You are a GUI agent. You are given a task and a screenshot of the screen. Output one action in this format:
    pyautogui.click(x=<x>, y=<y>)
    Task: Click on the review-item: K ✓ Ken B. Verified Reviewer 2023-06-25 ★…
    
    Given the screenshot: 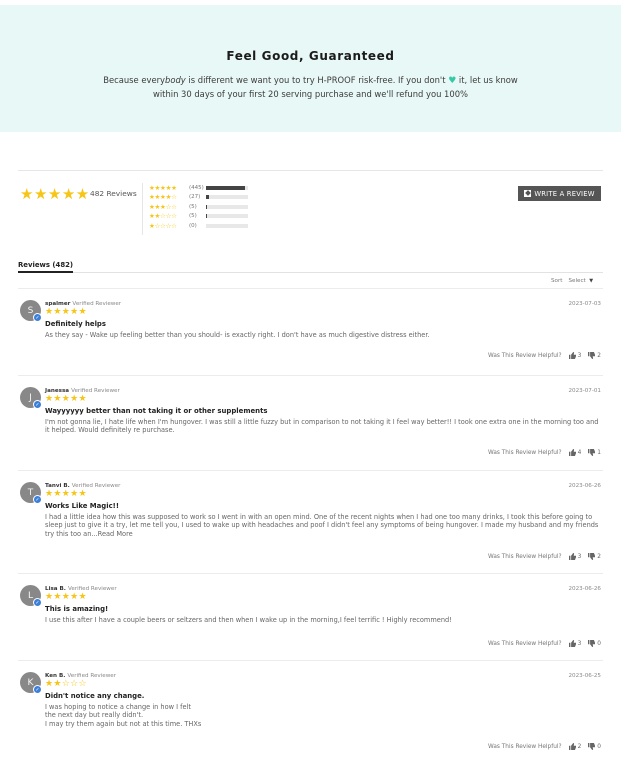 What is the action you would take?
    pyautogui.click(x=310, y=710)
    